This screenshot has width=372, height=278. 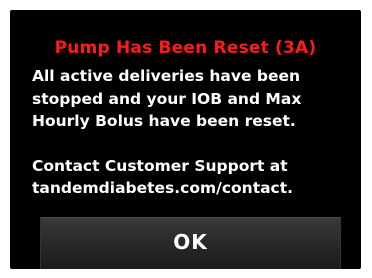 What do you see at coordinates (160, 165) in the screenshot?
I see `contact-line: Contact Customer Support at` at bounding box center [160, 165].